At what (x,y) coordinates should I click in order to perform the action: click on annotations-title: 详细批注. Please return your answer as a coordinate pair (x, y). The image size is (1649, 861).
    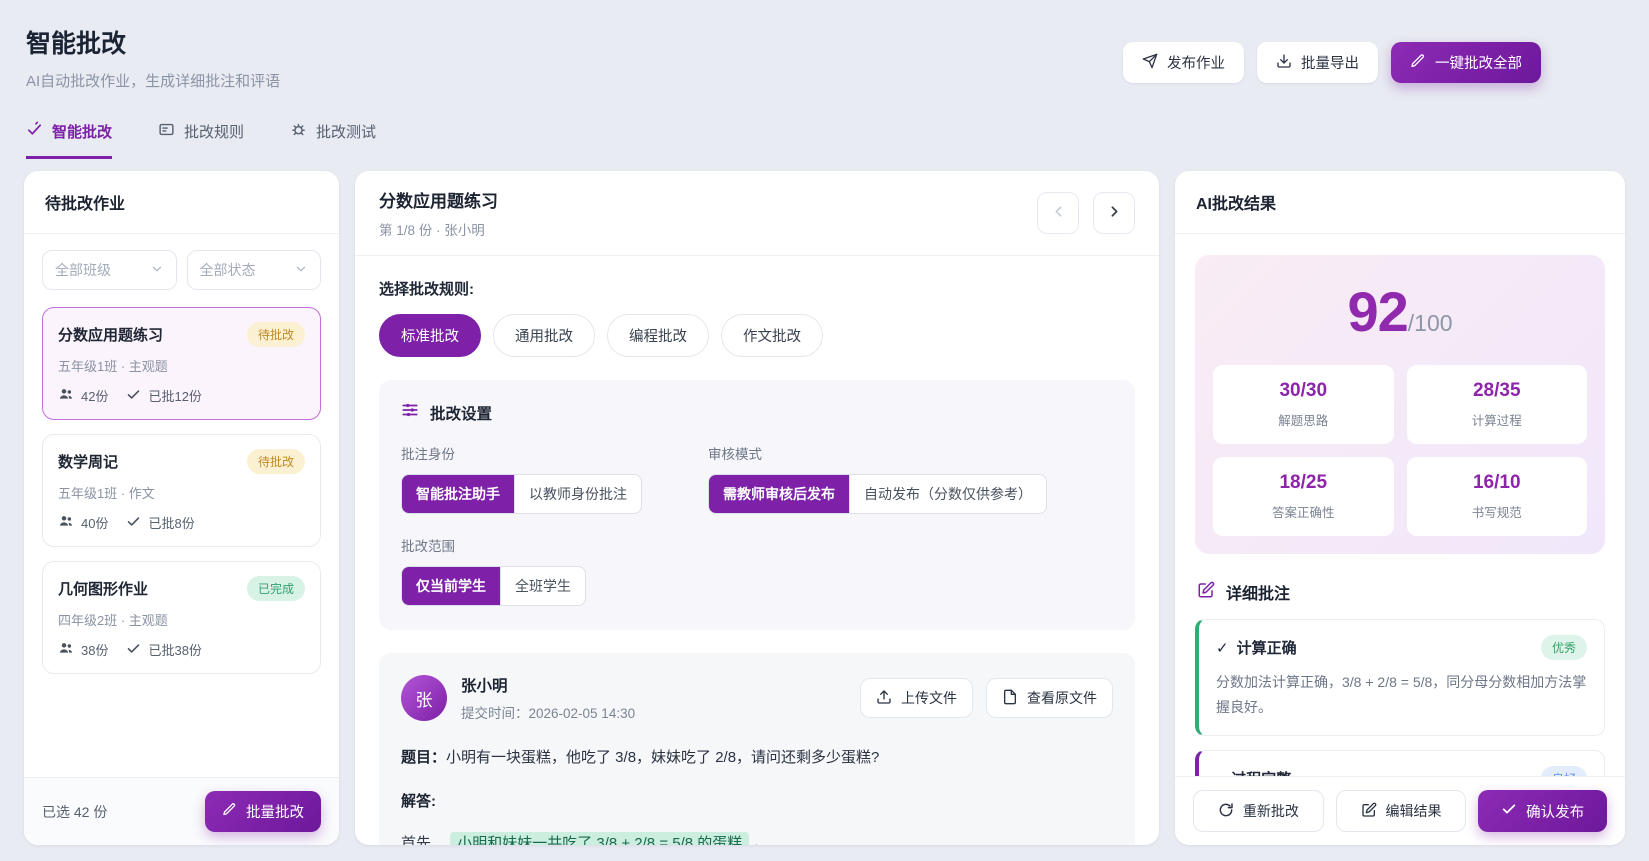
    Looking at the image, I should click on (1258, 594).